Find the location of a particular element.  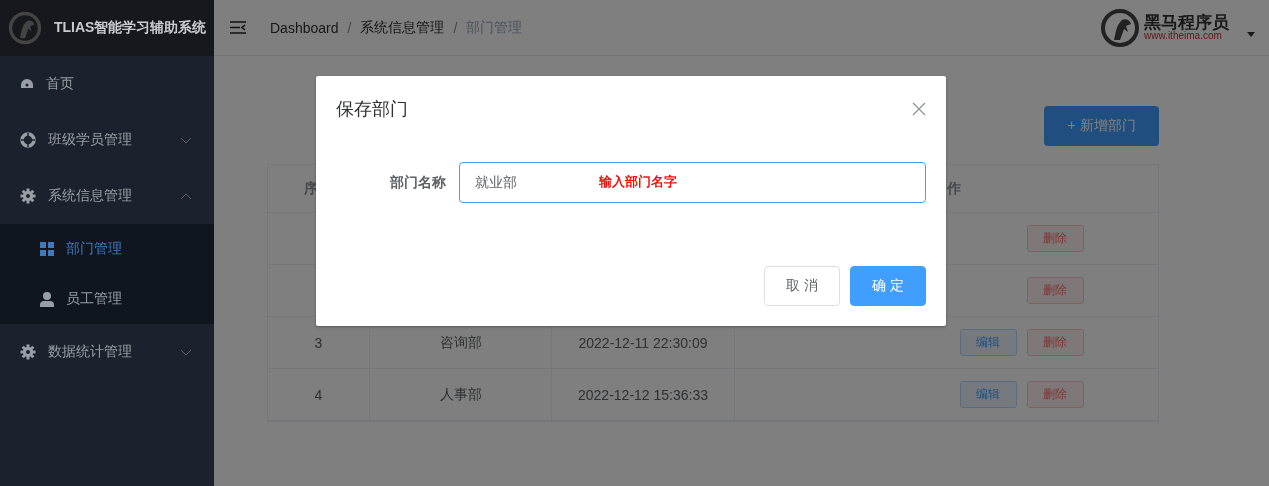

table-cell: 人事部 is located at coordinates (460, 394).